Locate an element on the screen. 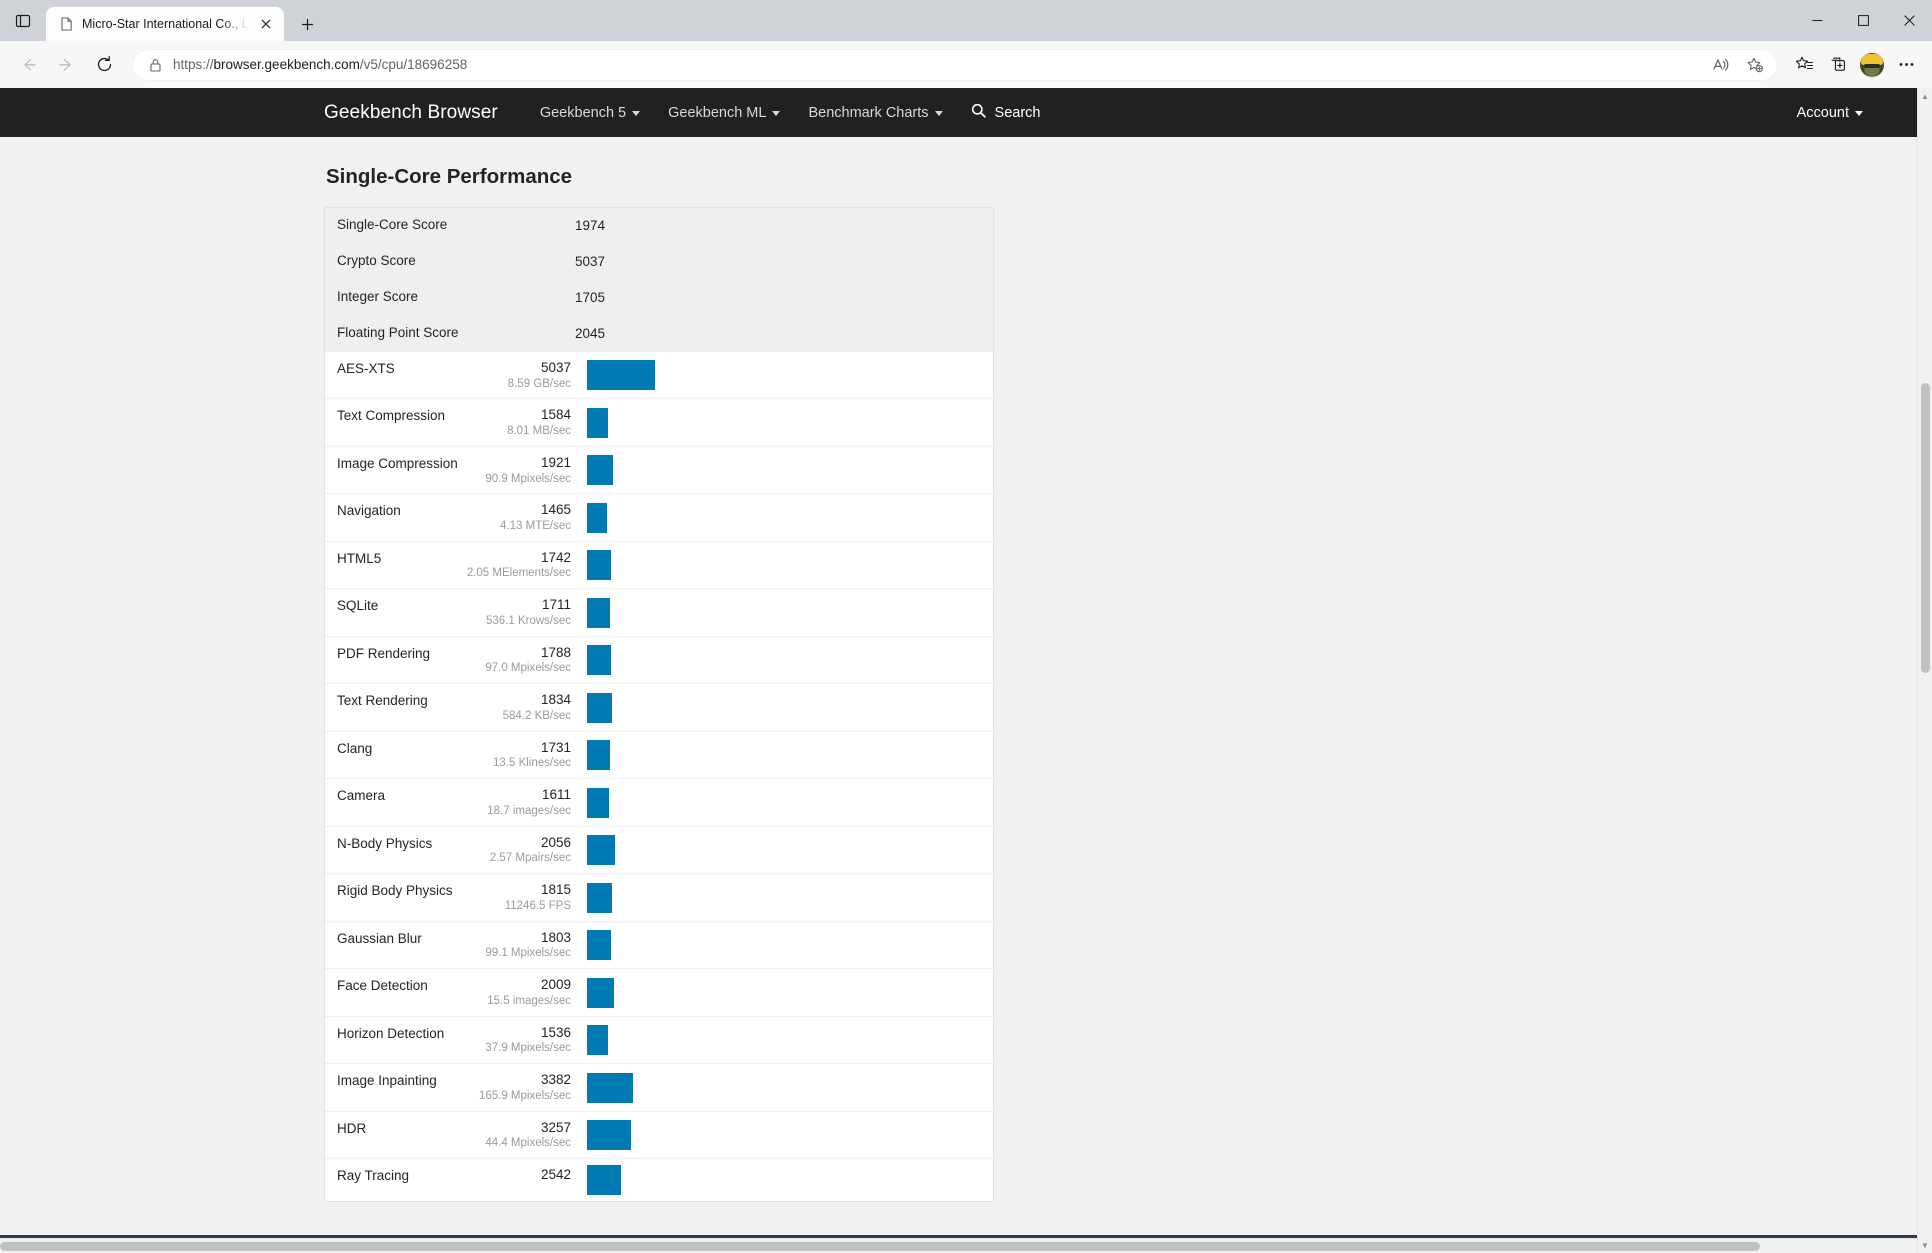  benchmark-score: 1465 is located at coordinates (555, 510).